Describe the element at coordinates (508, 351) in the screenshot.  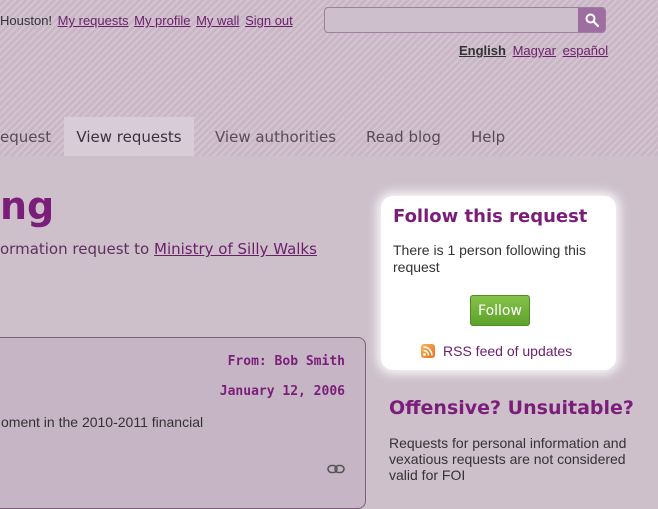
I see `rss-label: RSS feed of updates` at that location.